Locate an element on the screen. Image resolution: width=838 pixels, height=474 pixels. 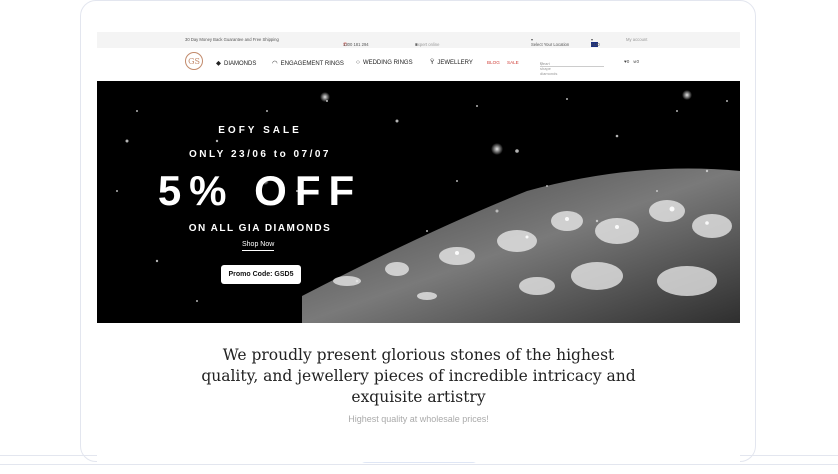
my-account-link: My account is located at coordinates (636, 39).